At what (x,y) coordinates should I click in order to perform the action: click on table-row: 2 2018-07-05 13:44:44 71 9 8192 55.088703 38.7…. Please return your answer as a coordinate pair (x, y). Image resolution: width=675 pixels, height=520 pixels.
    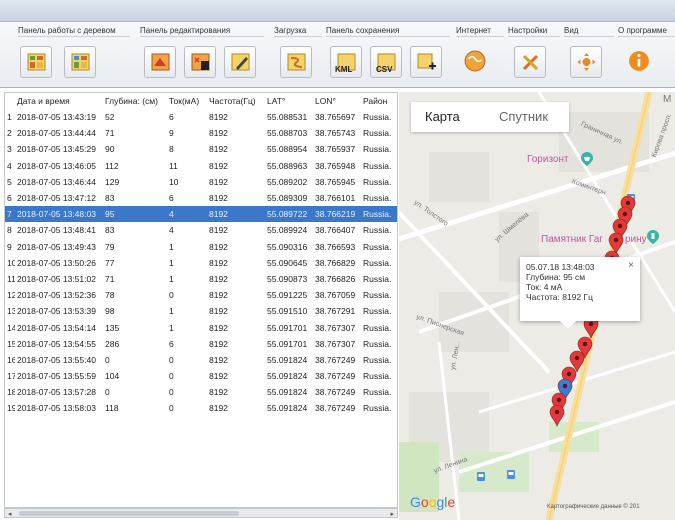
    Looking at the image, I should click on (201, 133).